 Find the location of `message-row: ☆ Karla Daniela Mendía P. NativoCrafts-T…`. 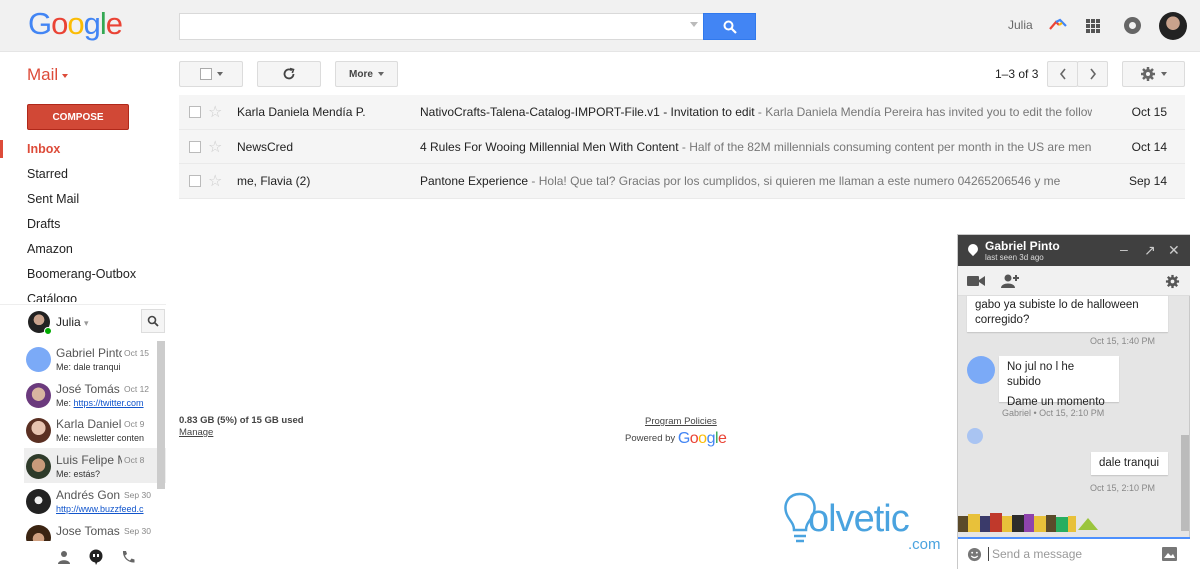

message-row: ☆ Karla Daniela Mendía P. NativoCrafts-T… is located at coordinates (682, 112).